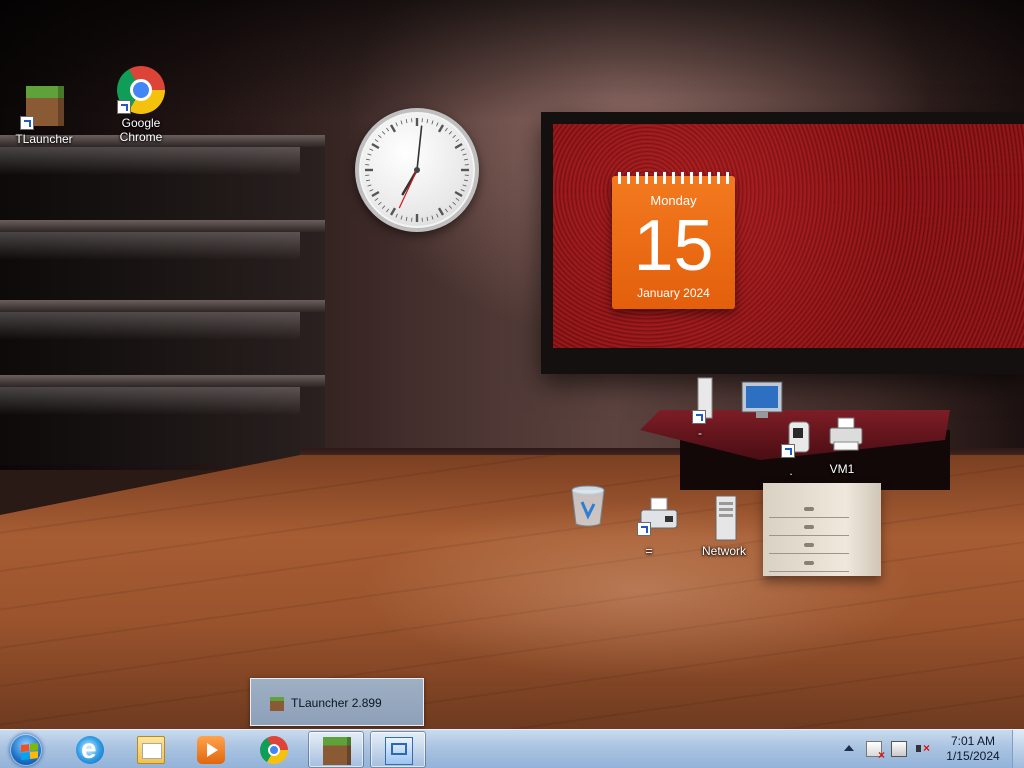 The image size is (1024, 768). Describe the element at coordinates (141, 130) in the screenshot. I see `desktop-icon-label: Google Chrome` at that location.